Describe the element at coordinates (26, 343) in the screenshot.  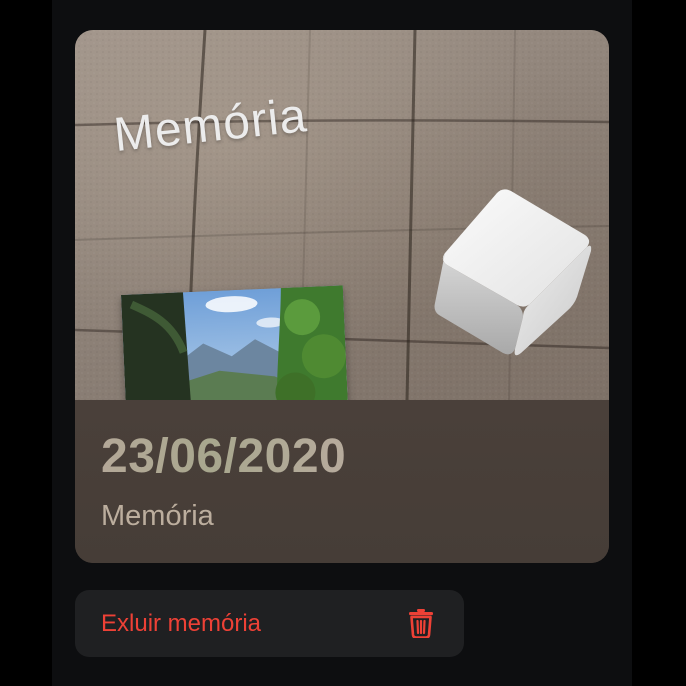
I see `left-margin` at that location.